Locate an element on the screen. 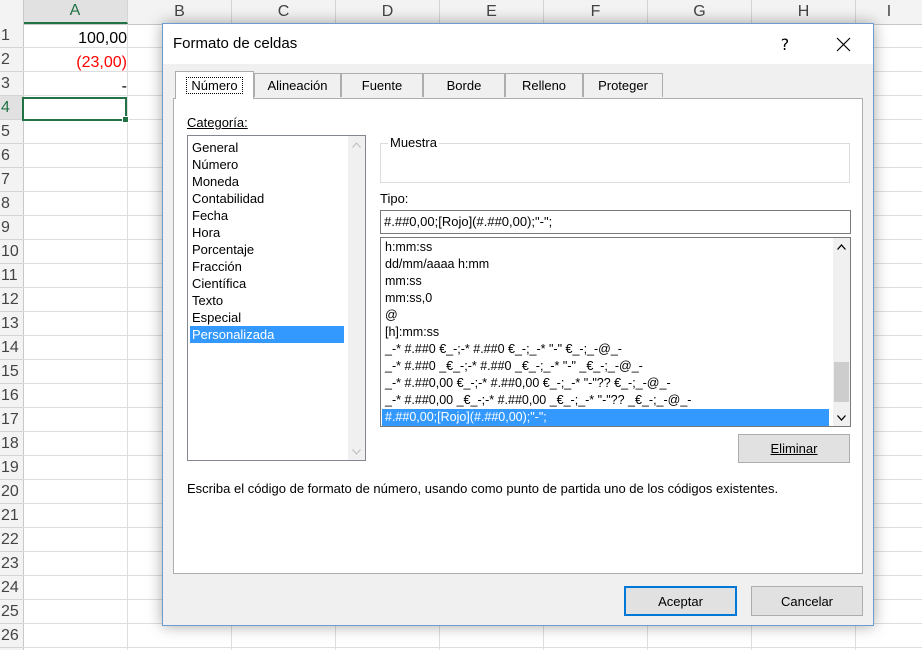  category-item: Número is located at coordinates (267, 164).